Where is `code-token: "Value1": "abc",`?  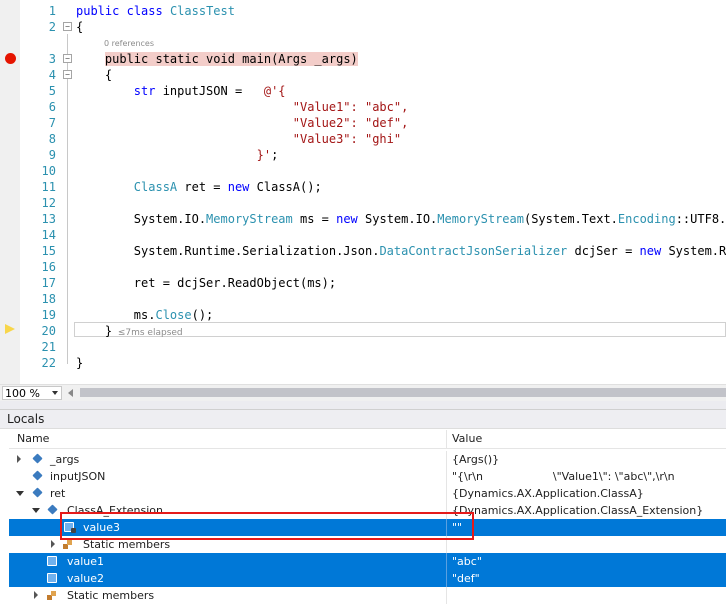
code-token: "Value1": "abc", is located at coordinates (242, 107).